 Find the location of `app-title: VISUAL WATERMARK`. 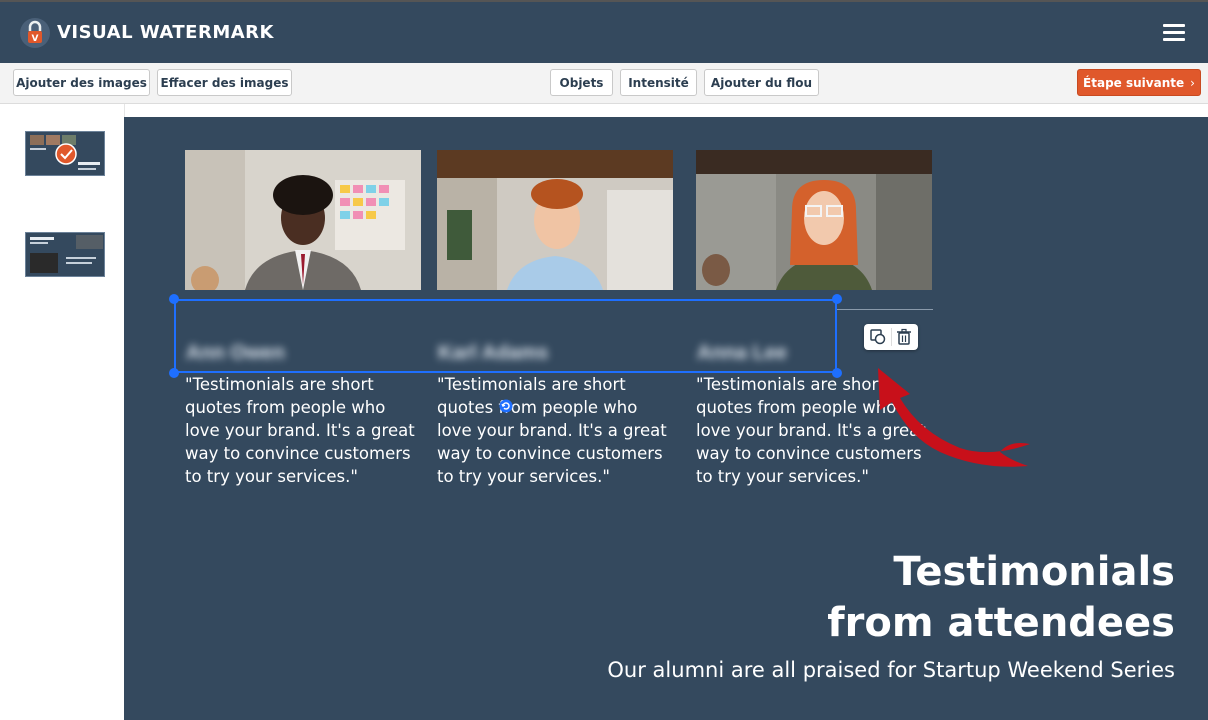

app-title: VISUAL WATERMARK is located at coordinates (165, 32).